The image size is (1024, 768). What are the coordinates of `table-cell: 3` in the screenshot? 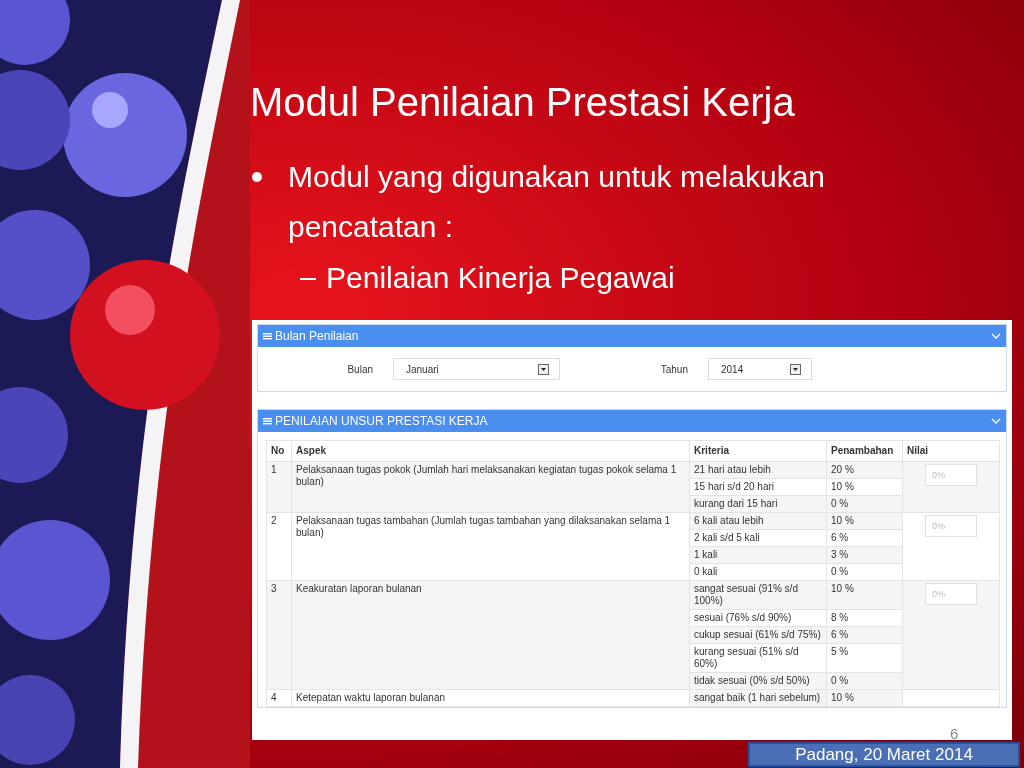 It's located at (279, 635).